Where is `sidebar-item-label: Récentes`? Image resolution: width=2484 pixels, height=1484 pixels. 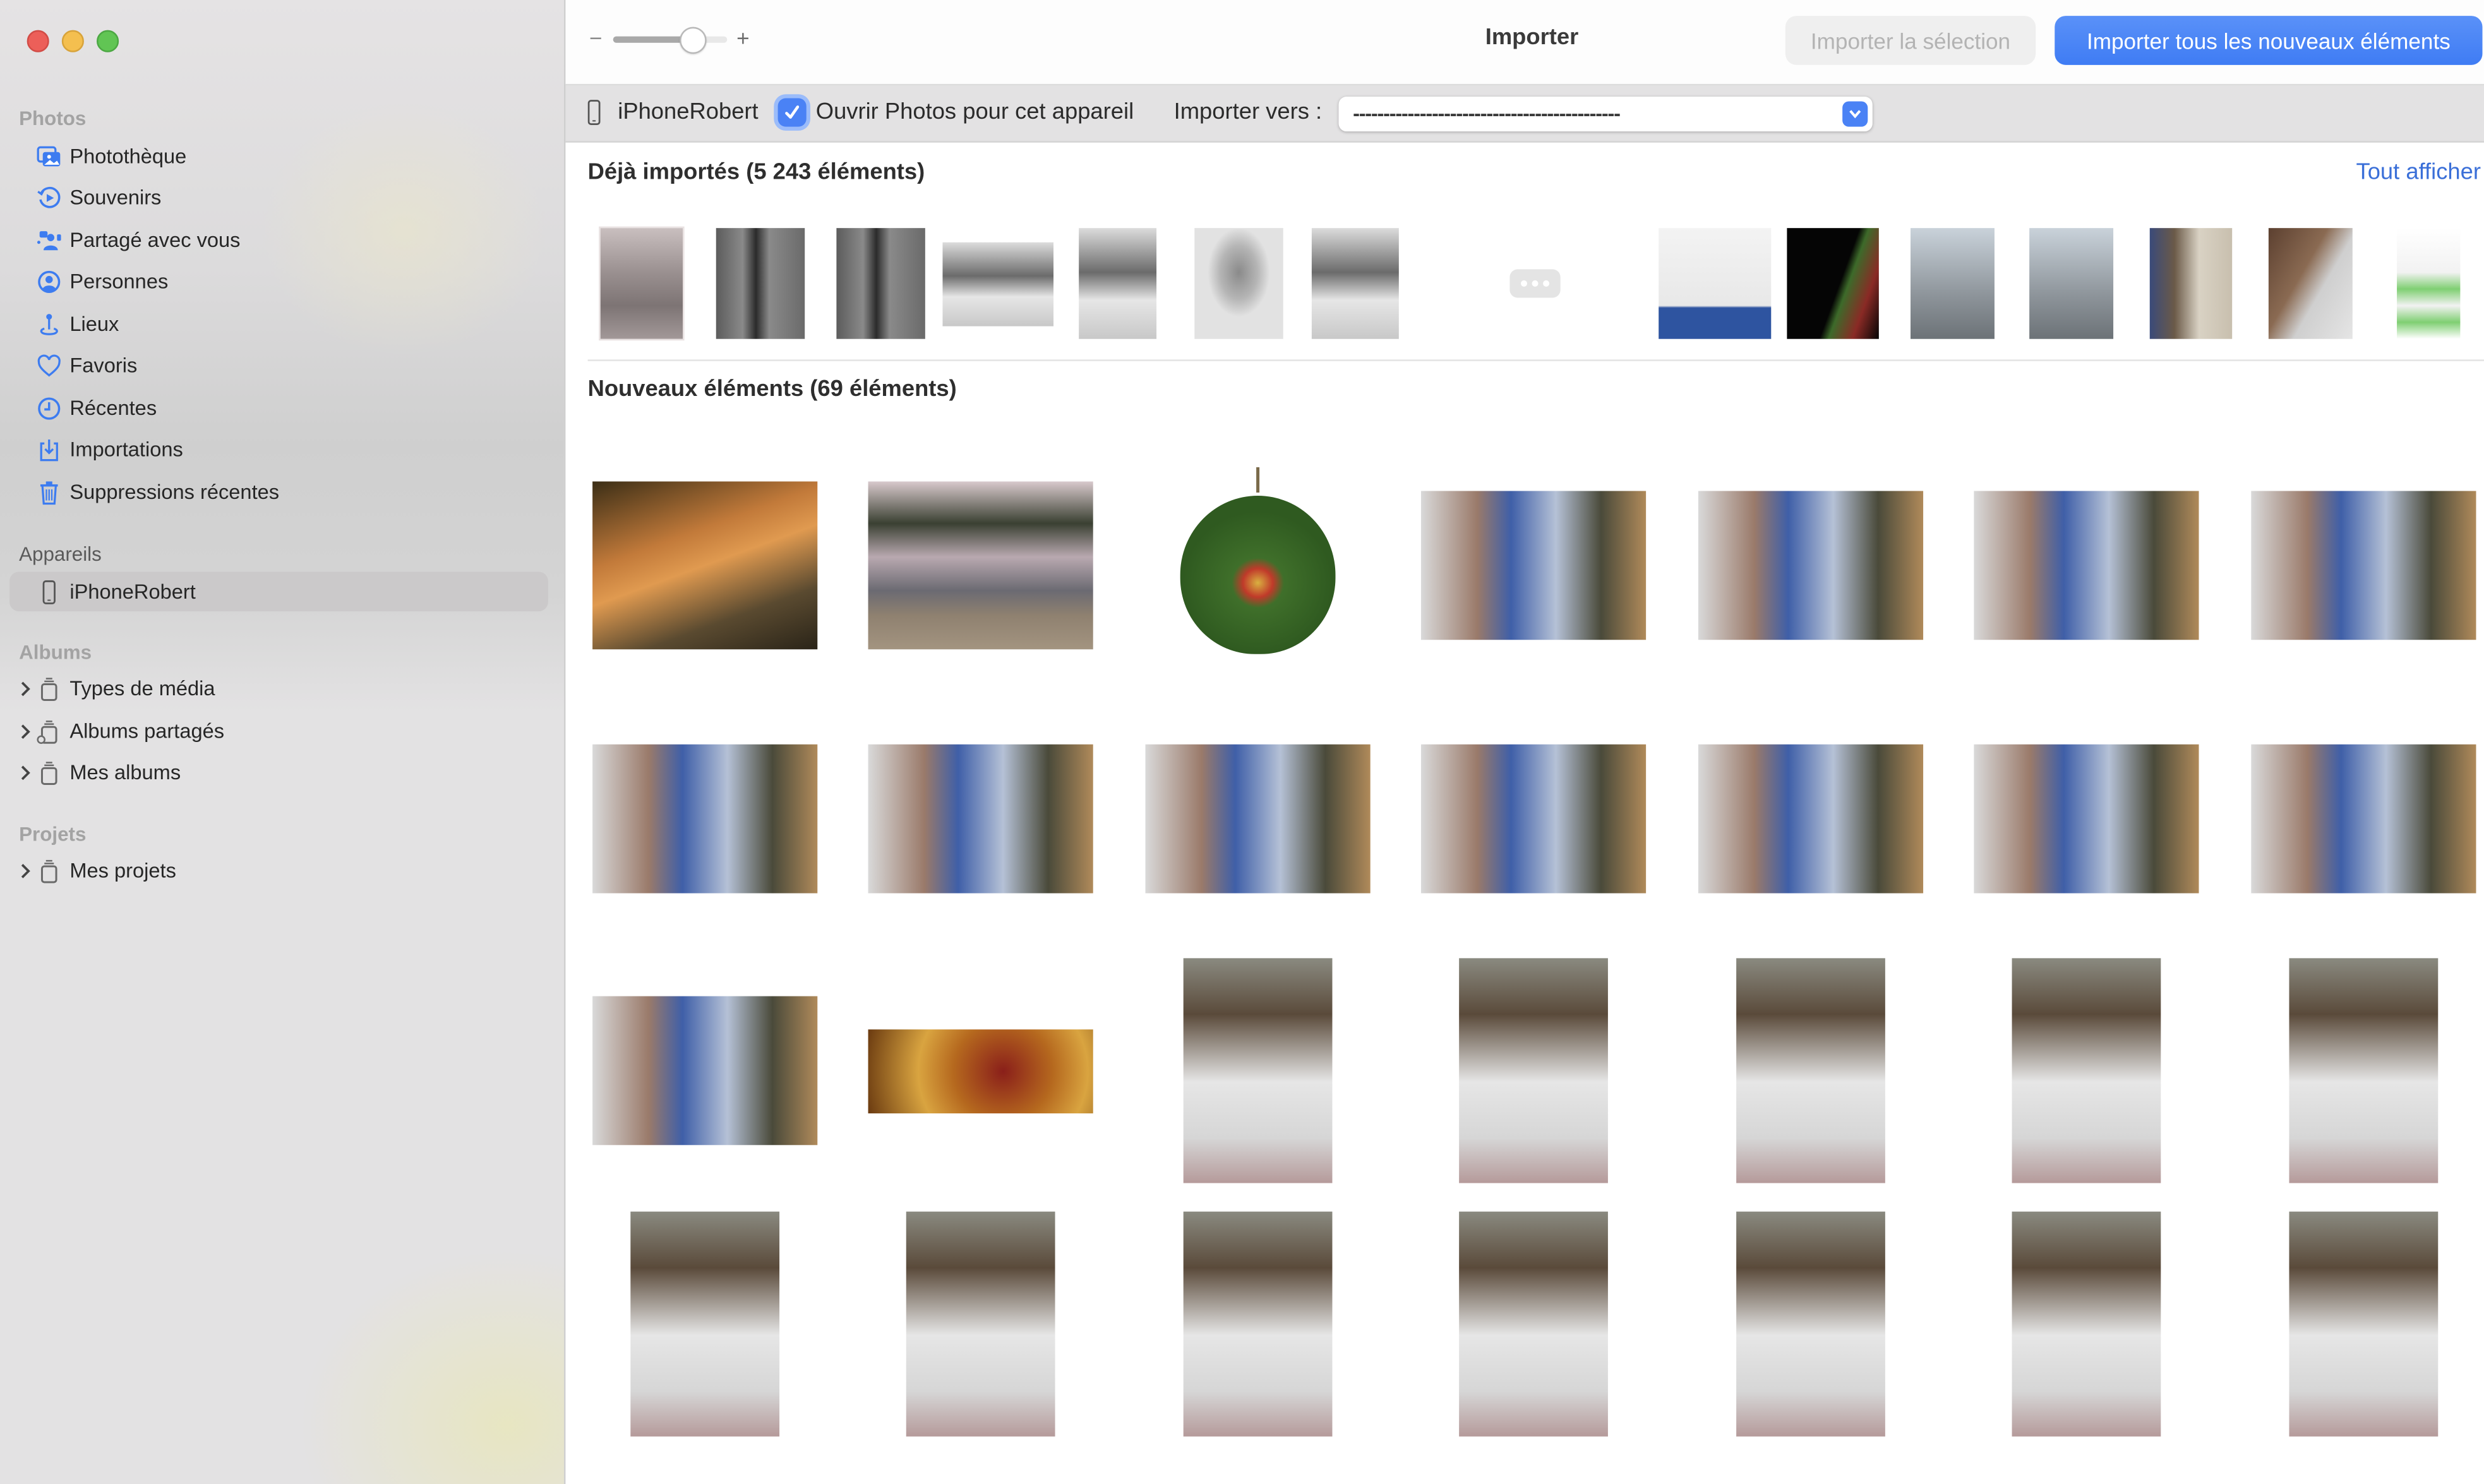
sidebar-item-label: Récentes is located at coordinates (113, 408).